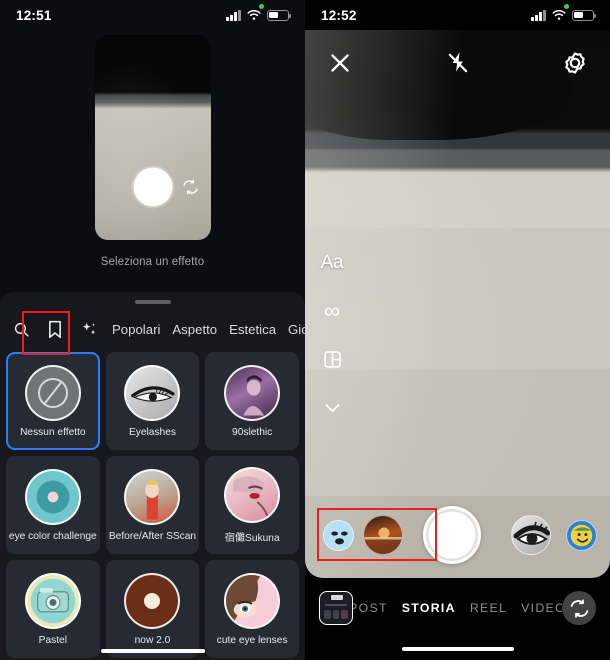 This screenshot has width=610, height=660. What do you see at coordinates (429, 608) in the screenshot?
I see `mode-storia: STORIA` at bounding box center [429, 608].